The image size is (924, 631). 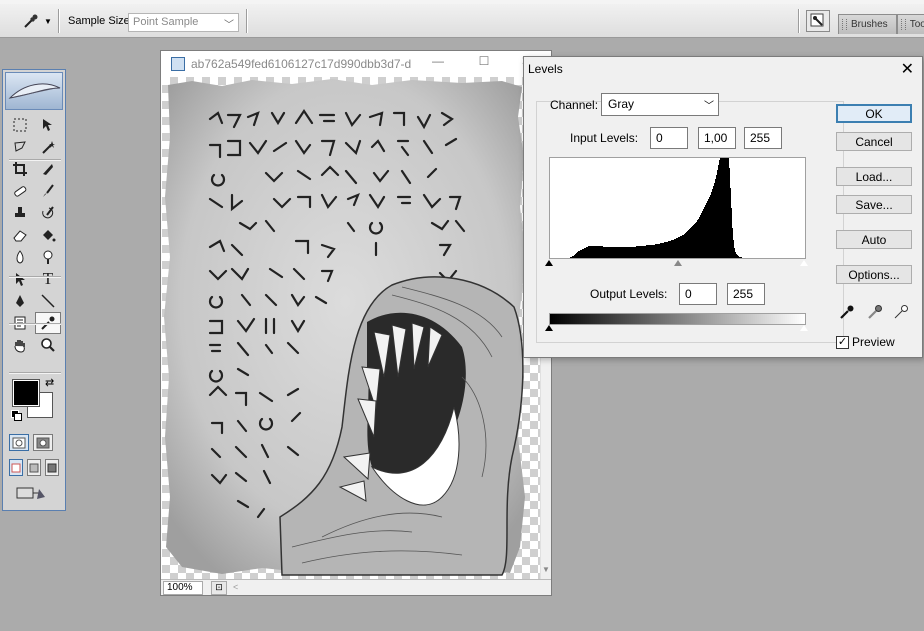 I want to click on histogram-chart, so click(x=656, y=208).